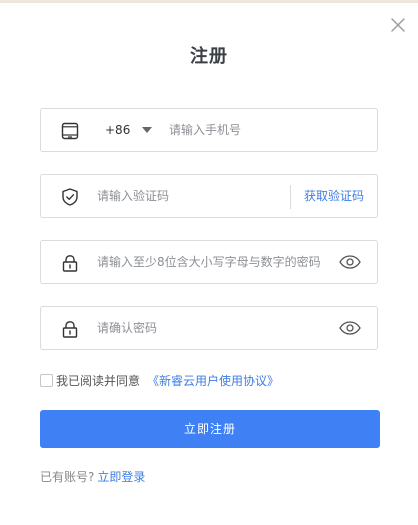 The width and height of the screenshot is (418, 525). Describe the element at coordinates (133, 196) in the screenshot. I see `verification-code-input: 请输入验证码` at that location.